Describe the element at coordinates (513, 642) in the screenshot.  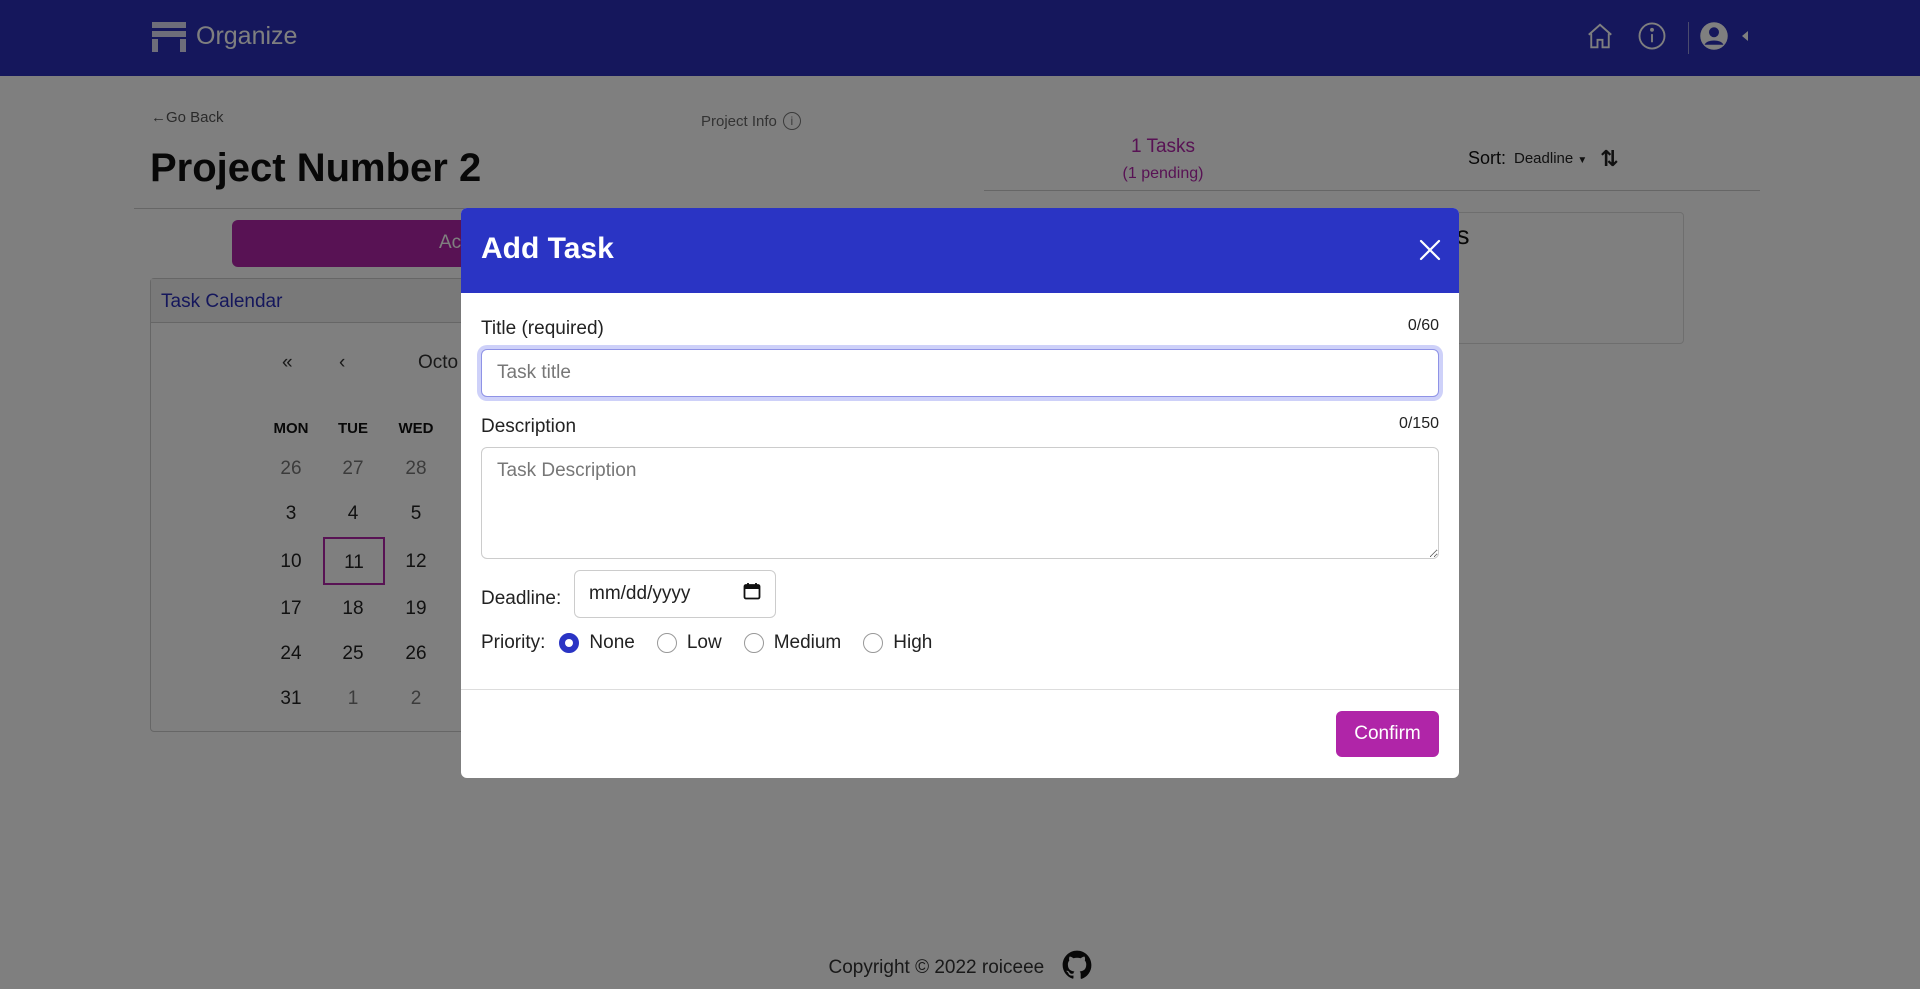
I see `priority-label: Priority:` at that location.